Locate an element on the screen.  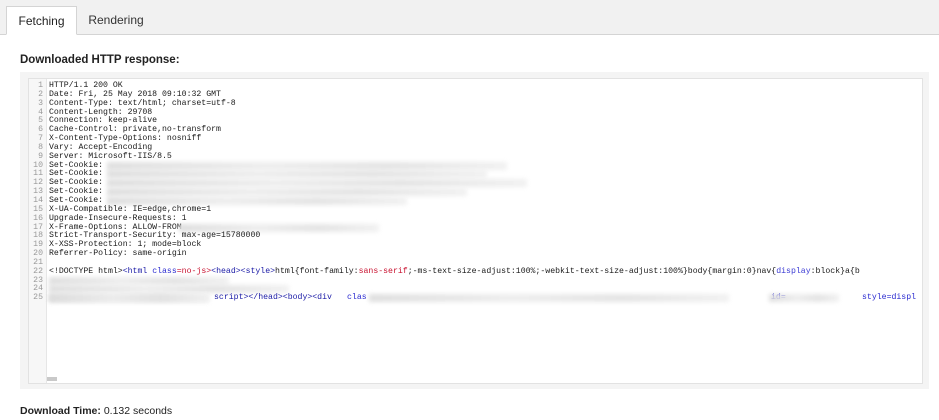
code-line: 4 Content-Length: 29708 is located at coordinates (475, 113).